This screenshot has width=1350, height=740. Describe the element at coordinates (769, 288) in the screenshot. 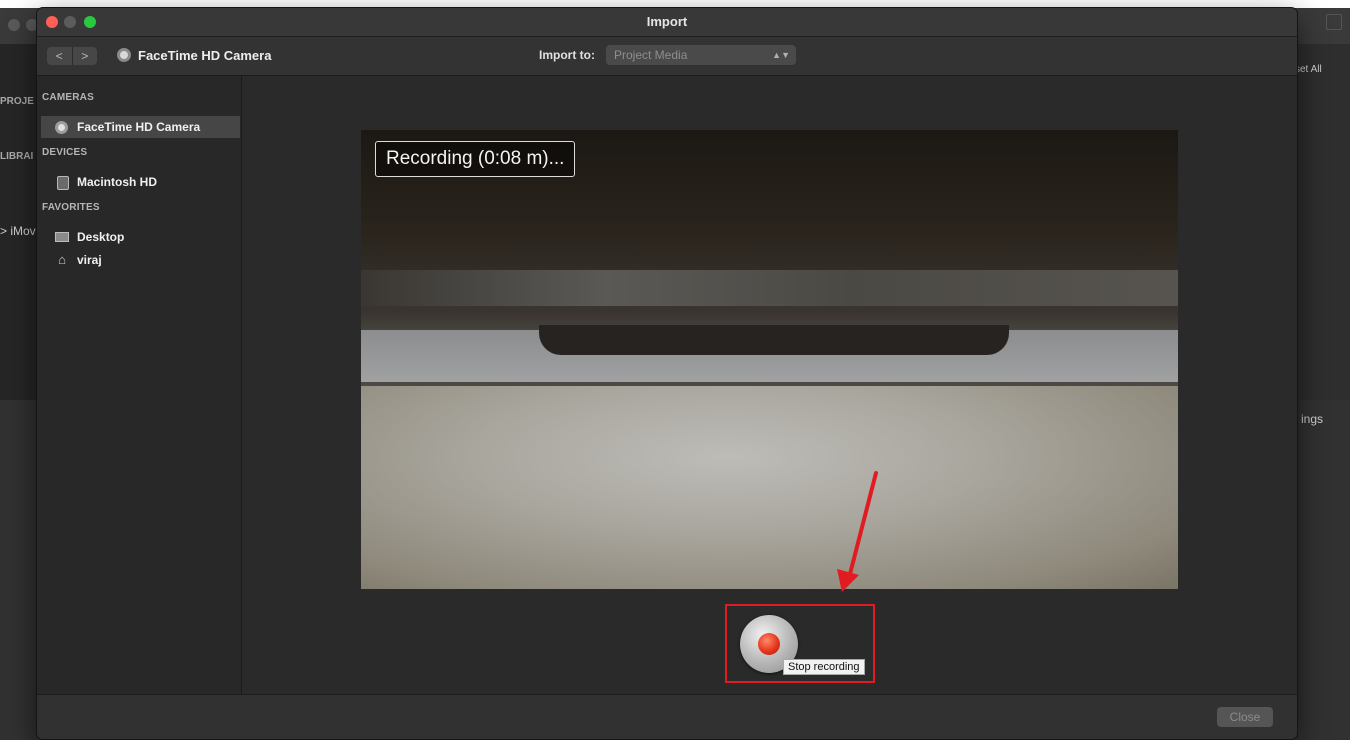

I see `preview-scene-band` at that location.